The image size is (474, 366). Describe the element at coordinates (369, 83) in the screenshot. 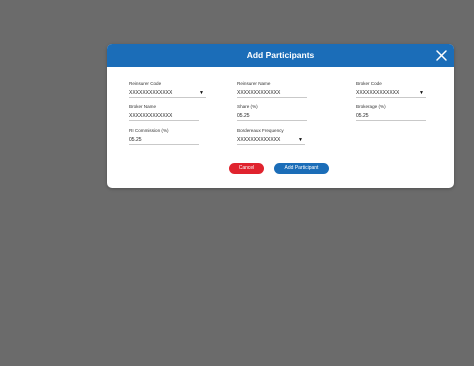

I see `broker-code-label: Broker Code` at that location.